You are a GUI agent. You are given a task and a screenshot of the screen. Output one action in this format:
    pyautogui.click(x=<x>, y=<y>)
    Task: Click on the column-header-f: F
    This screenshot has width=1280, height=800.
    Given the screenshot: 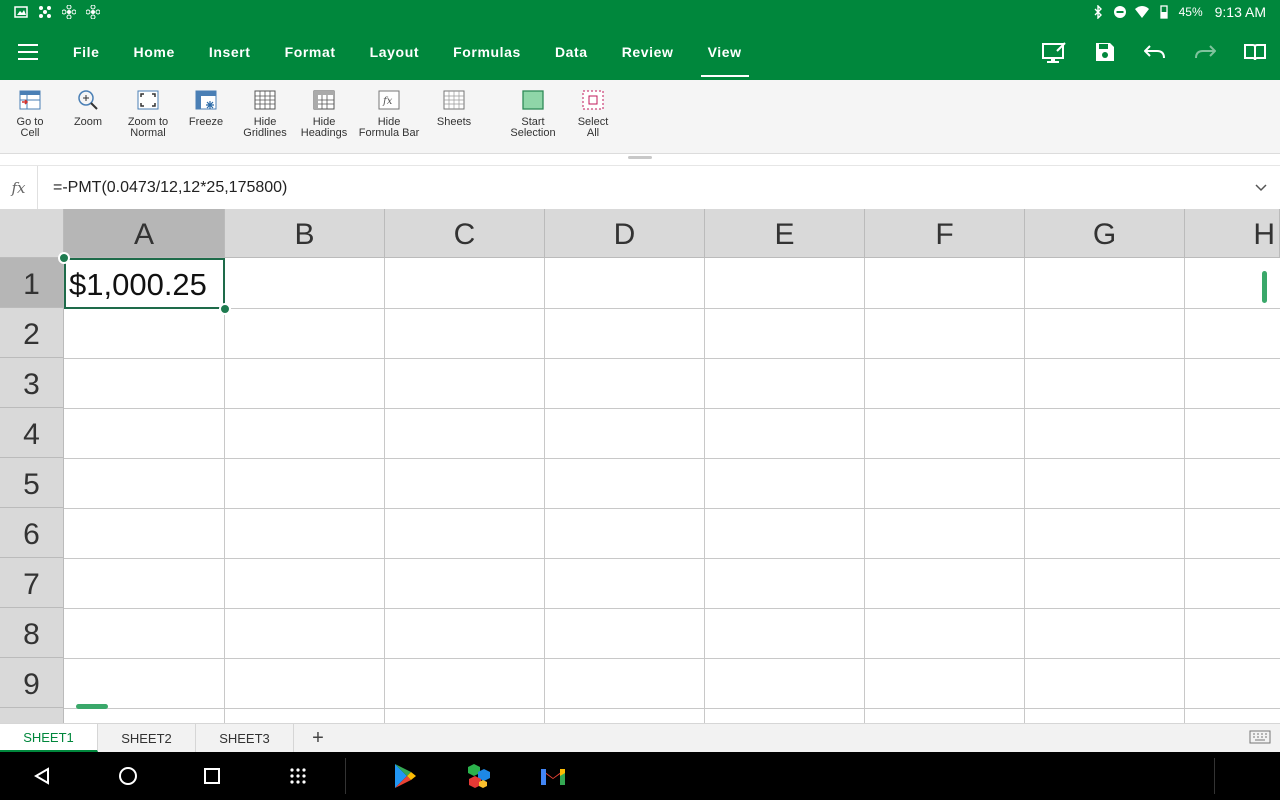 What is the action you would take?
    pyautogui.click(x=945, y=233)
    